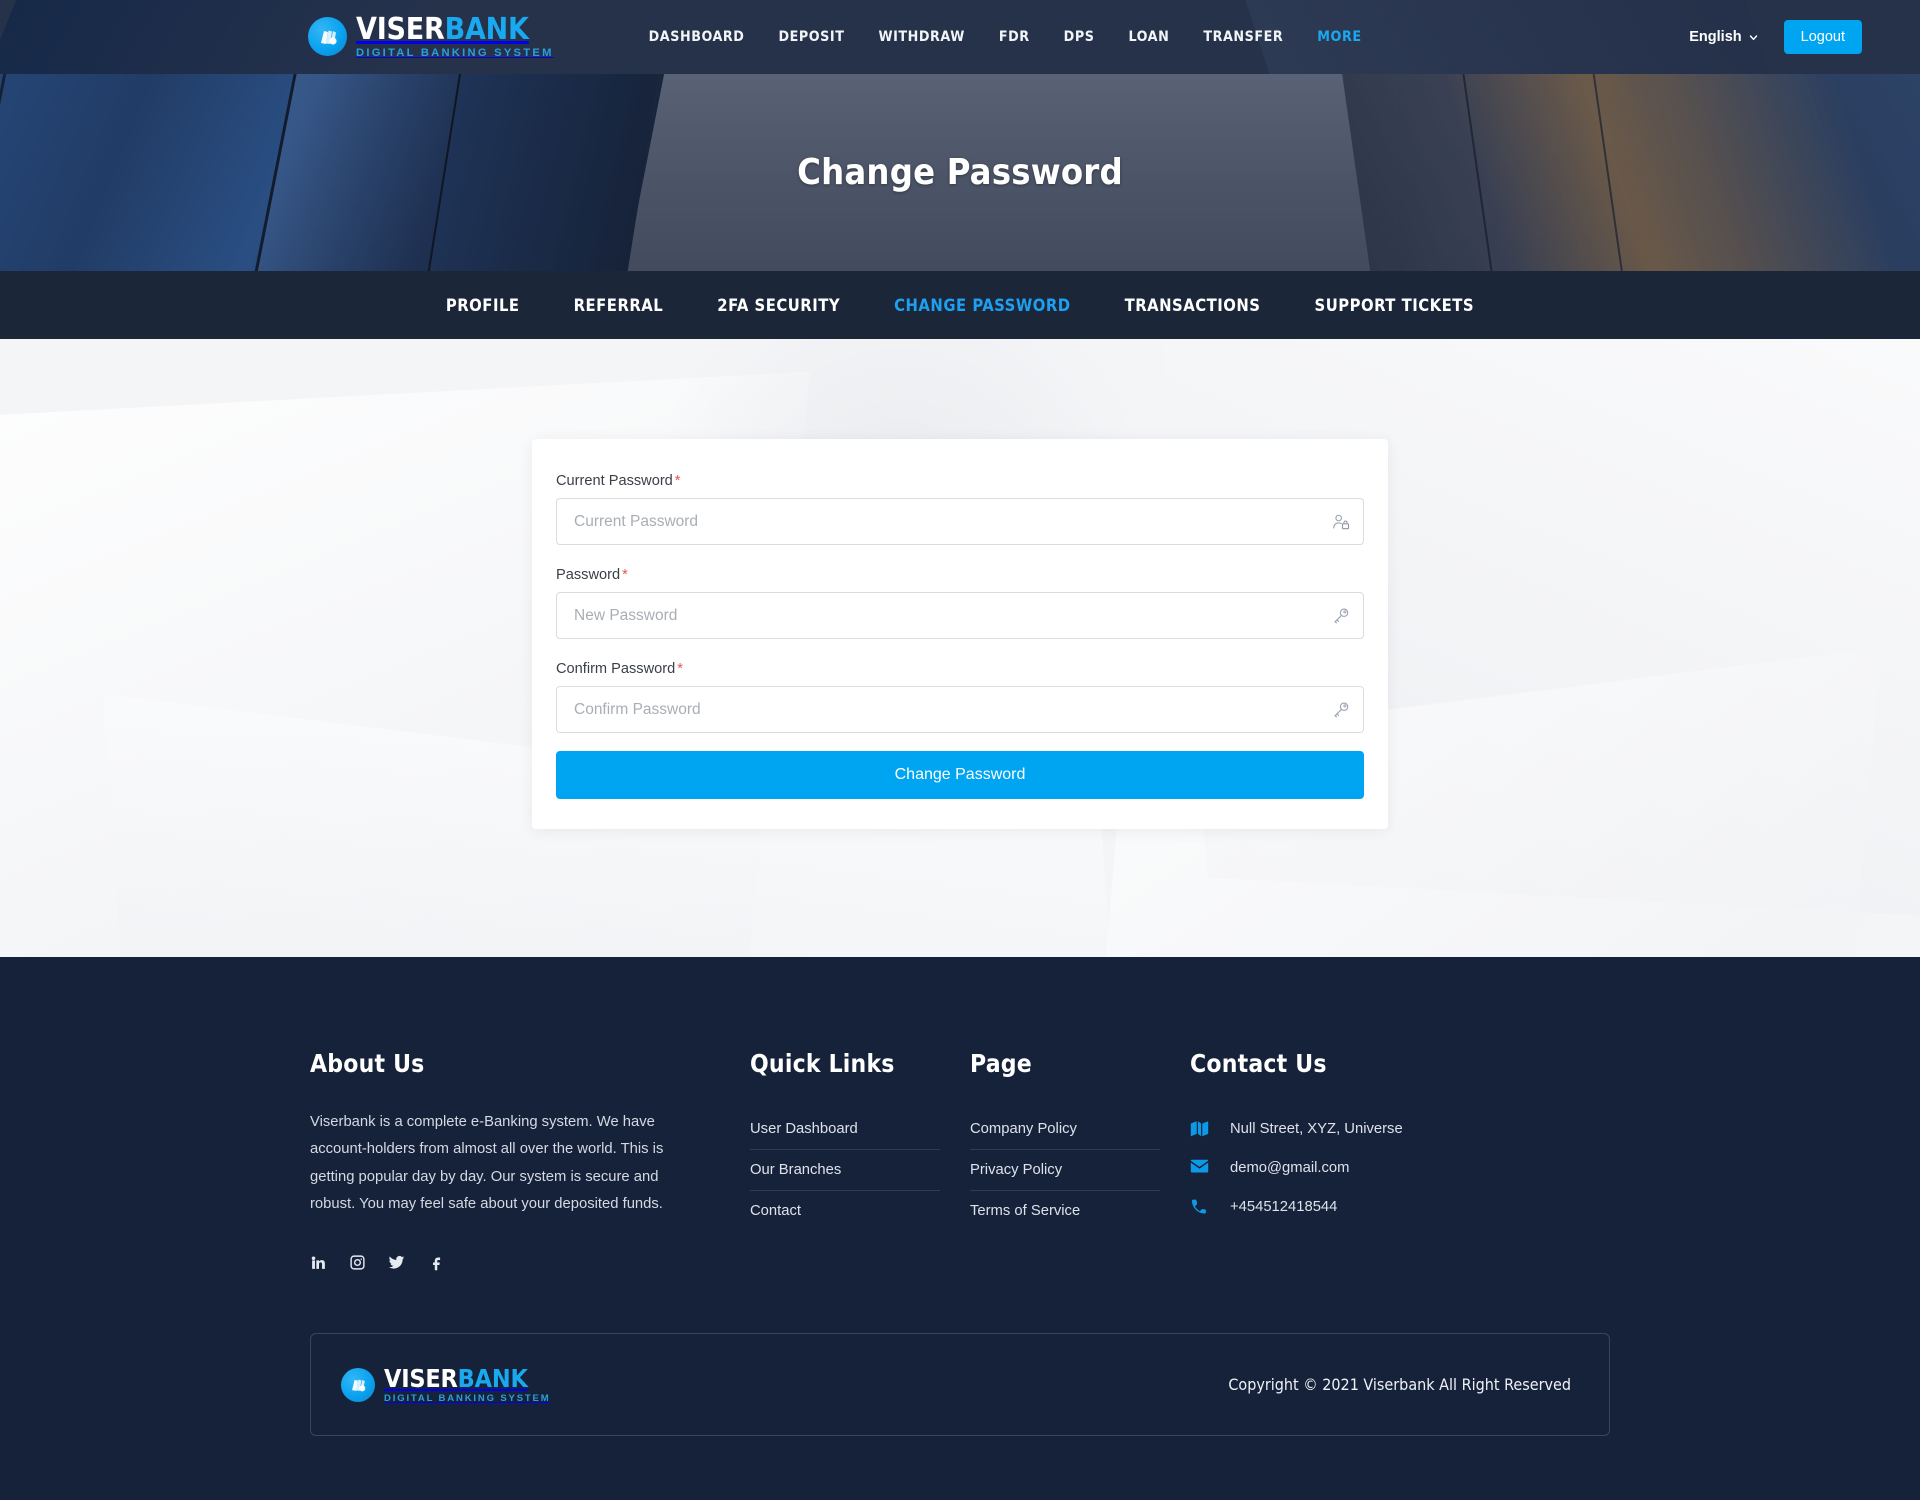 The width and height of the screenshot is (1920, 1500). I want to click on tab-referral: REFERRAL, so click(619, 305).